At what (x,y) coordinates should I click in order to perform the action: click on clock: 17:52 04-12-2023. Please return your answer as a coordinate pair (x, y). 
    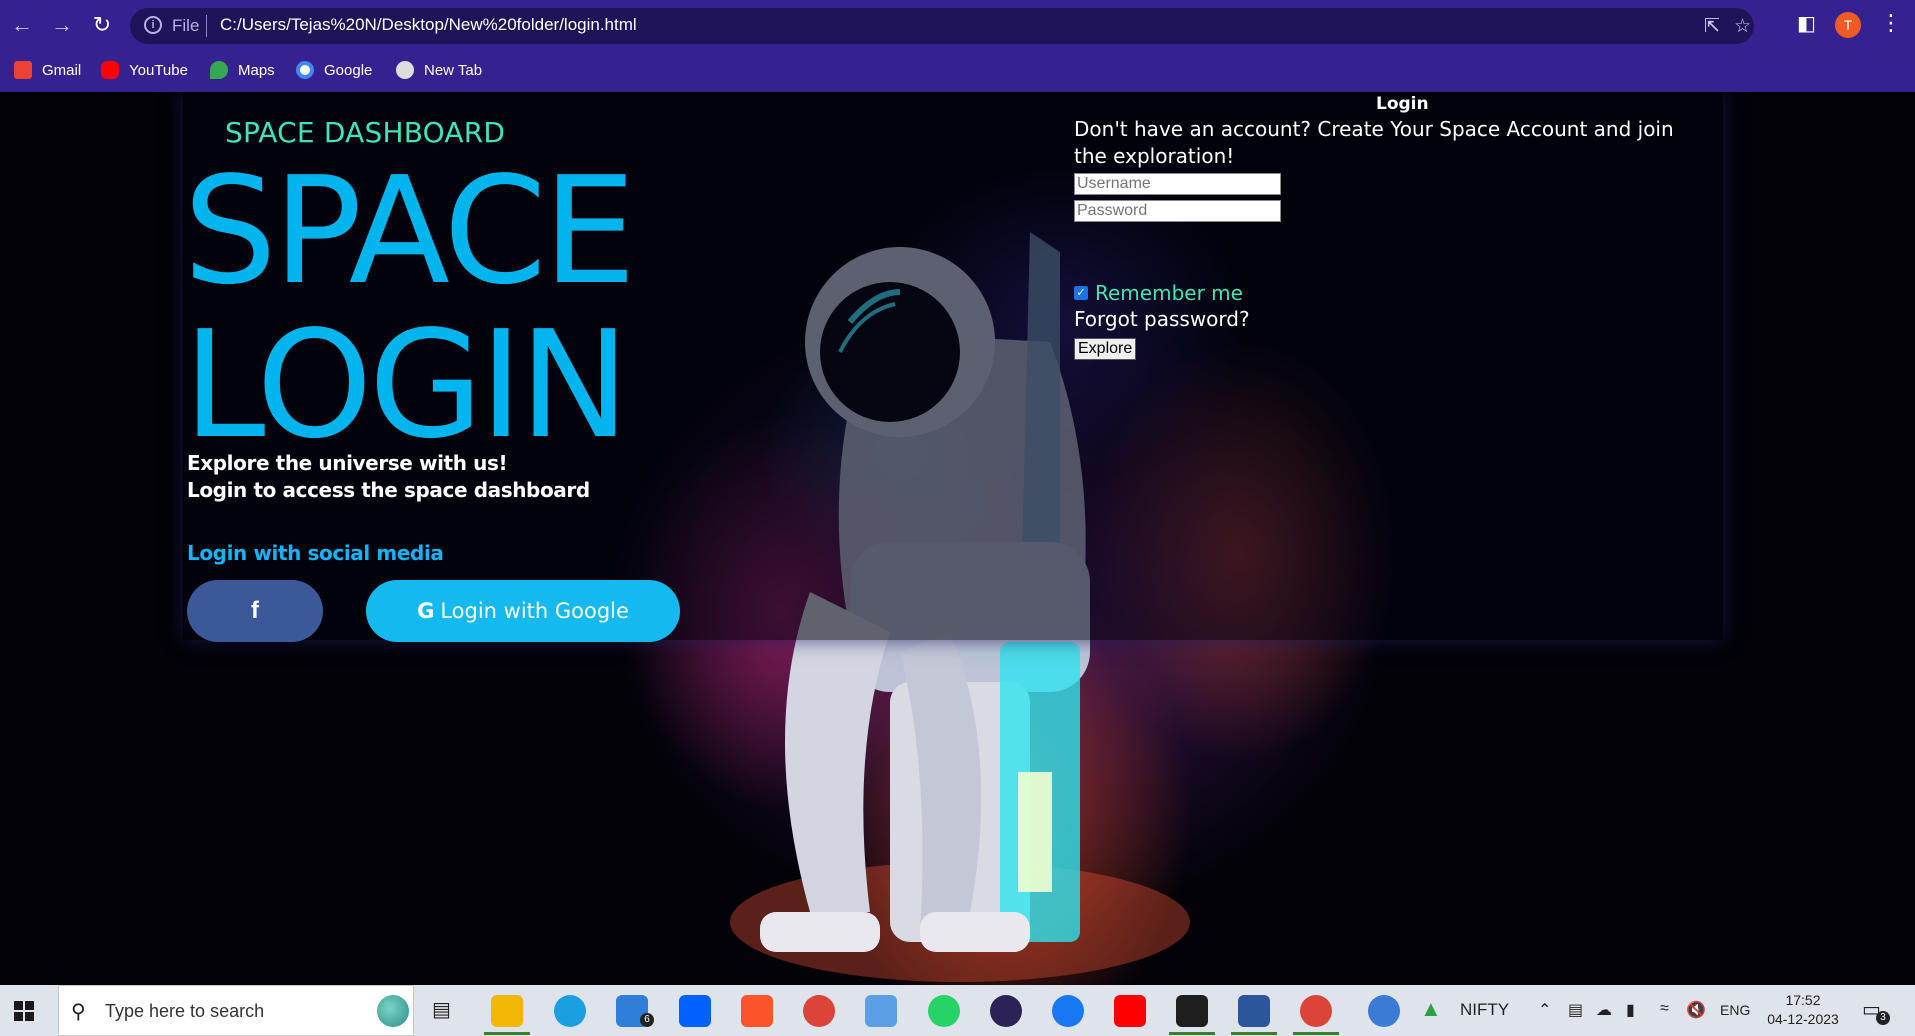
    Looking at the image, I should click on (1803, 1010).